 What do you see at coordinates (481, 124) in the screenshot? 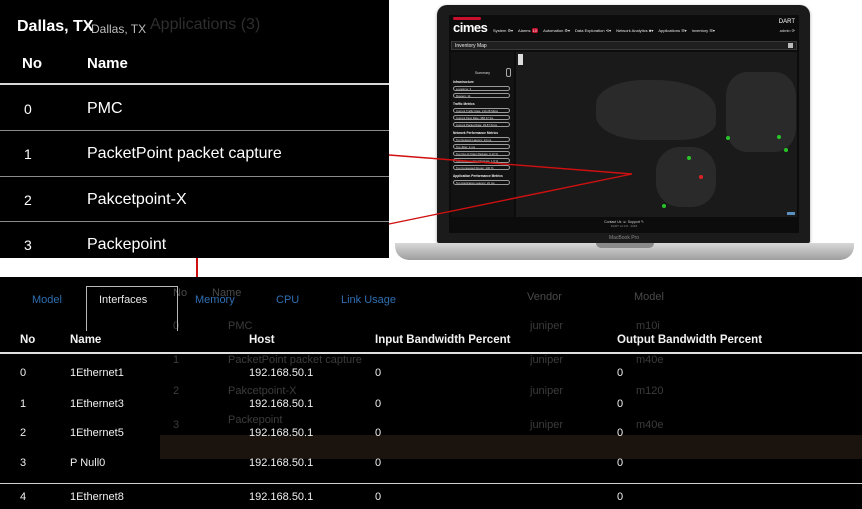
I see `packet-rate-pill: Current Packet Rate: 39.87 Kpps` at bounding box center [481, 124].